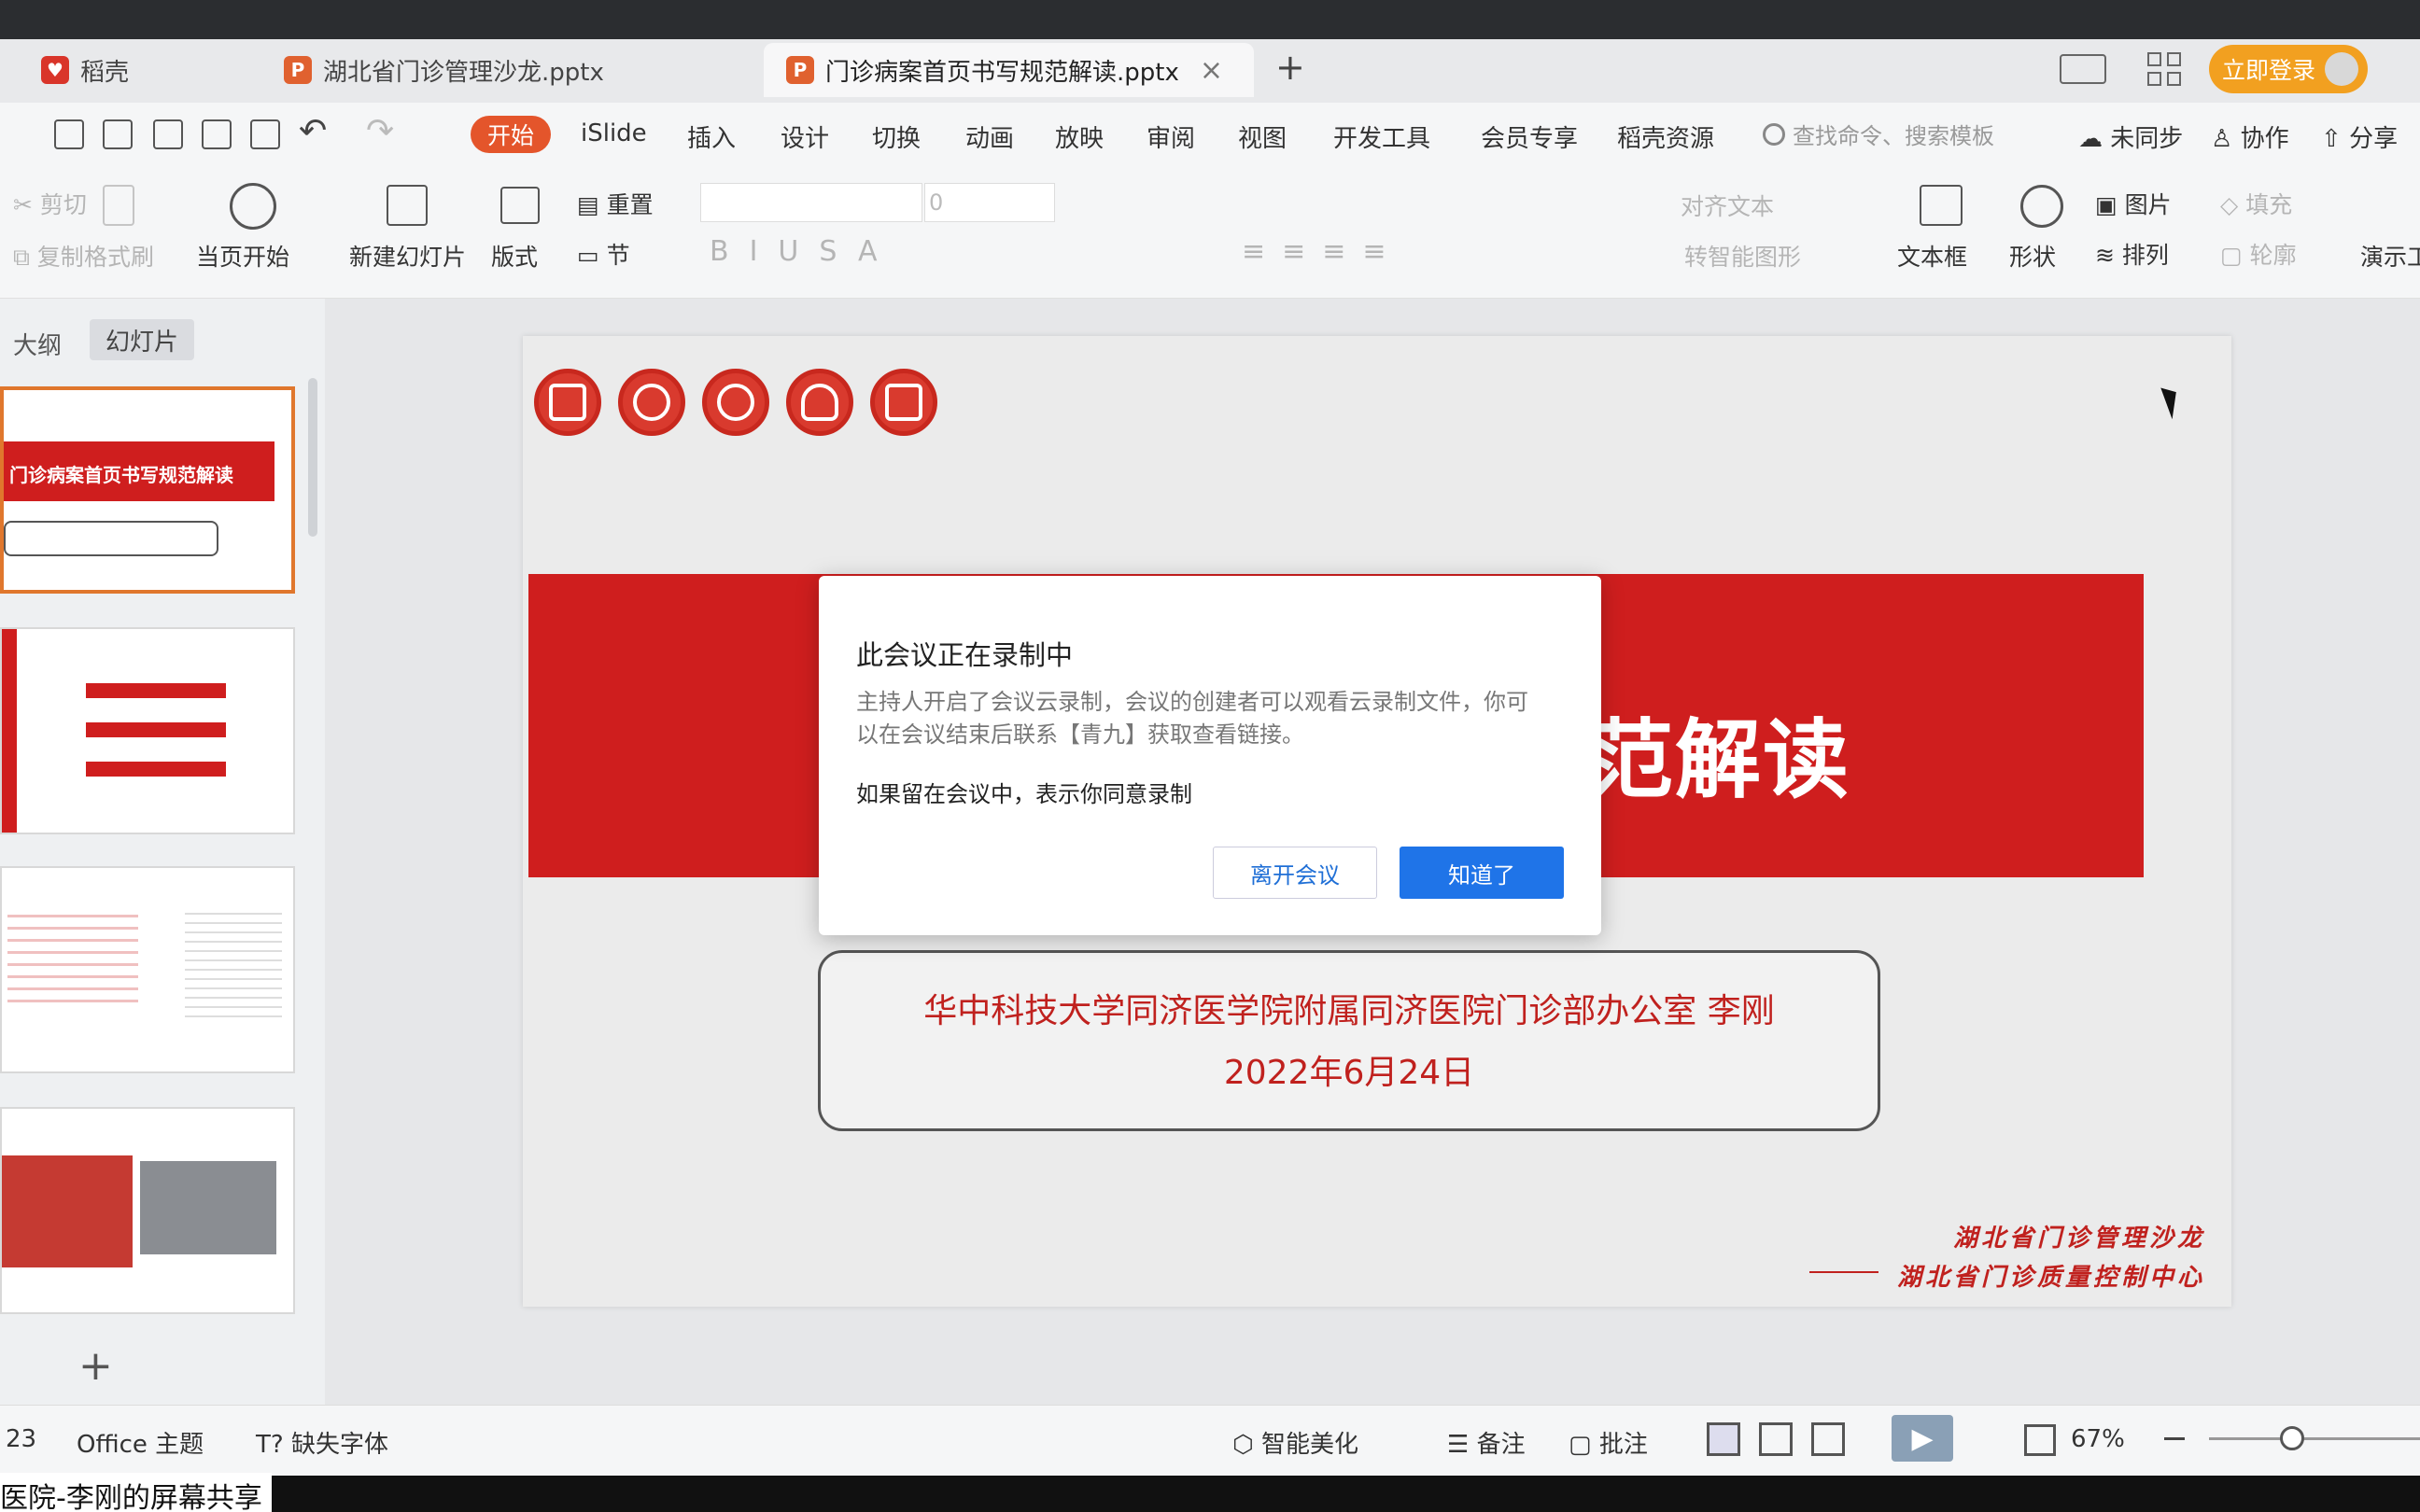 This screenshot has height=1512, width=2420. What do you see at coordinates (1665, 136) in the screenshot?
I see `menu-daoke-resources: 稻壳资源` at bounding box center [1665, 136].